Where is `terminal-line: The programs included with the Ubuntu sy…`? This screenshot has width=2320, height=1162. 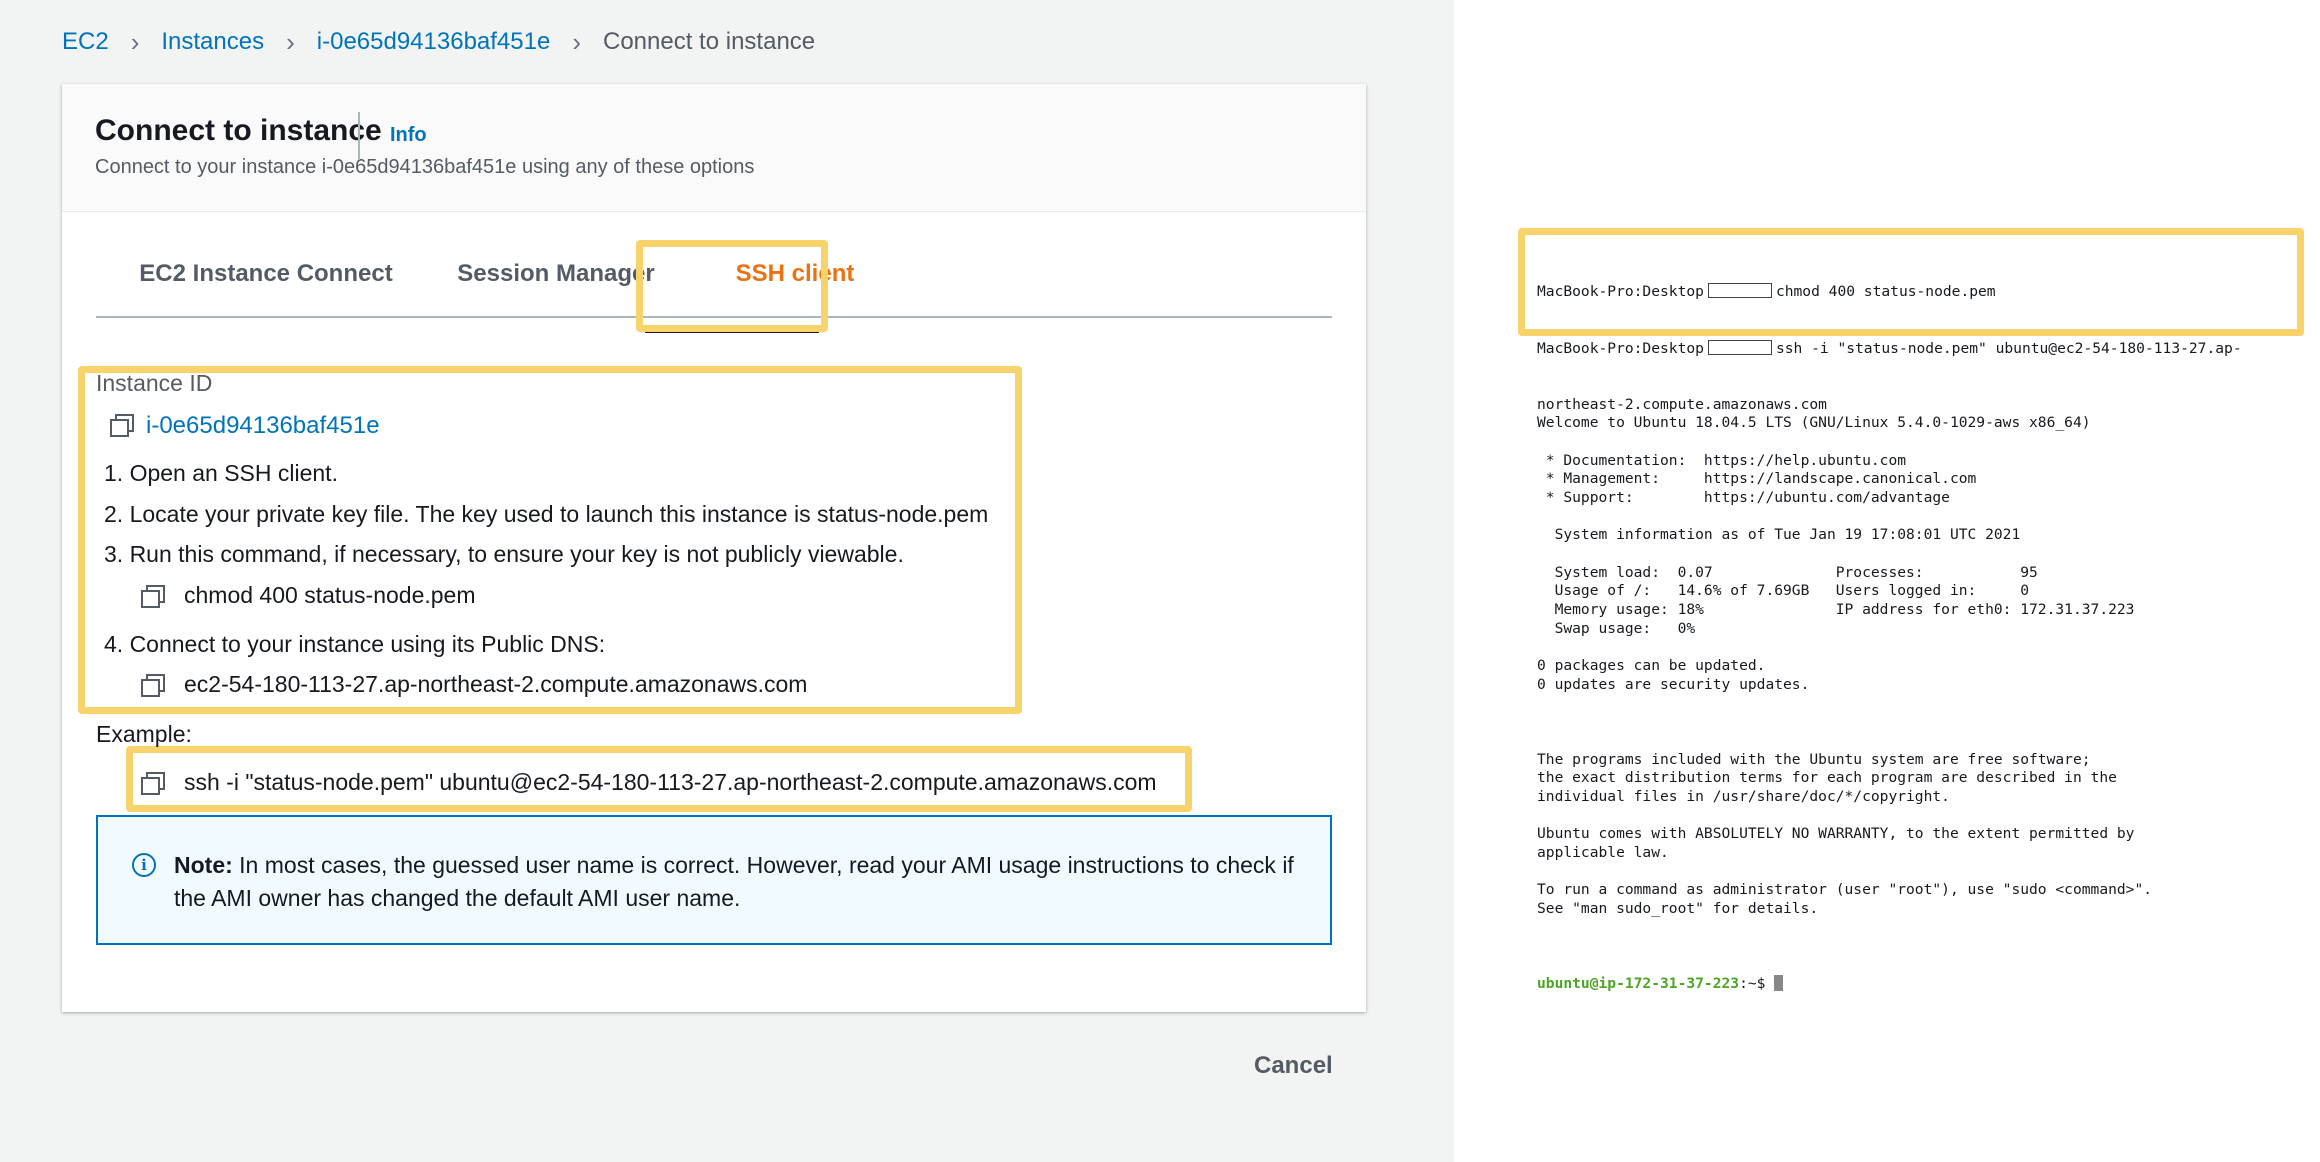 terminal-line: The programs included with the Ubuntu sy… is located at coordinates (1814, 759).